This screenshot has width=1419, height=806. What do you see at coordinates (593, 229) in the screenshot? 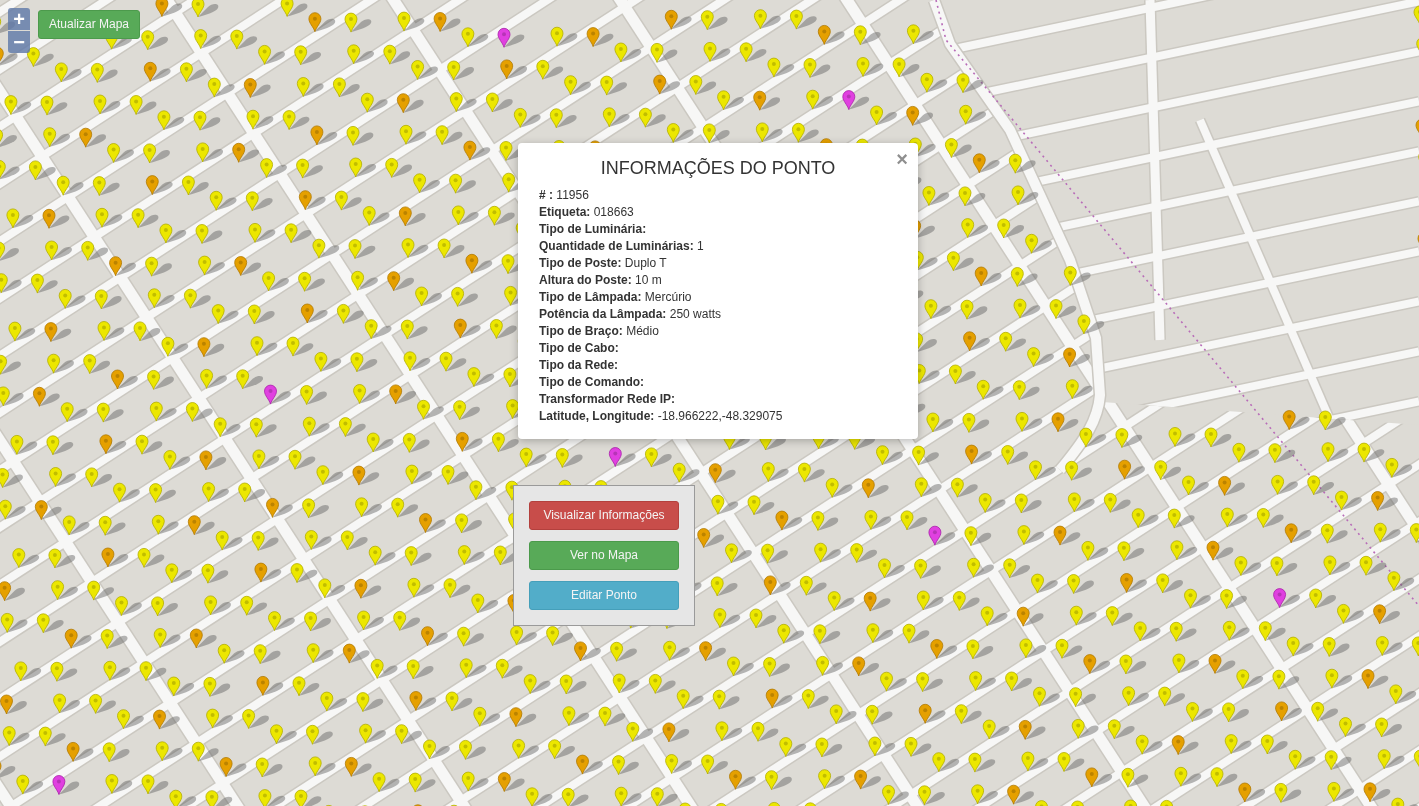
I see `info-line: Tipo de Luminária:` at bounding box center [593, 229].